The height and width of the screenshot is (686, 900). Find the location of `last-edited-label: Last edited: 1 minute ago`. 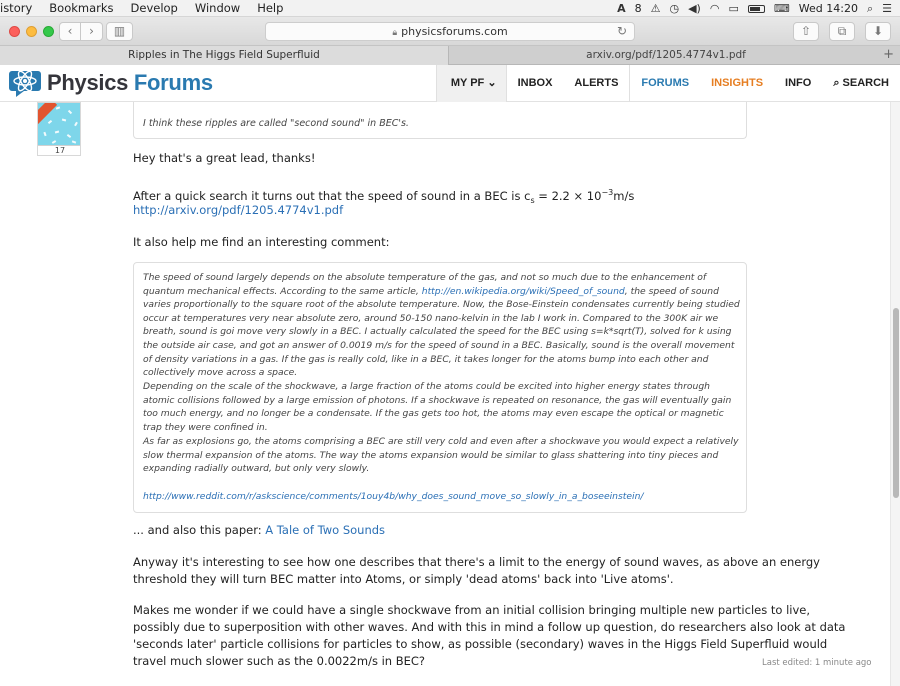

last-edited-label: Last edited: 1 minute ago is located at coordinates (817, 663).